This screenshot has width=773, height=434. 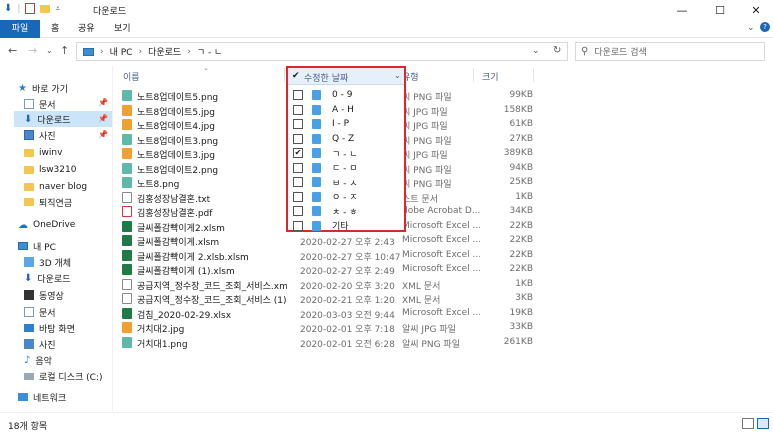 What do you see at coordinates (322, 51) in the screenshot?
I see `address-bar: › 내 PC › 다운로드 › ㄱ - ㄴ ⌄ ↻` at bounding box center [322, 51].